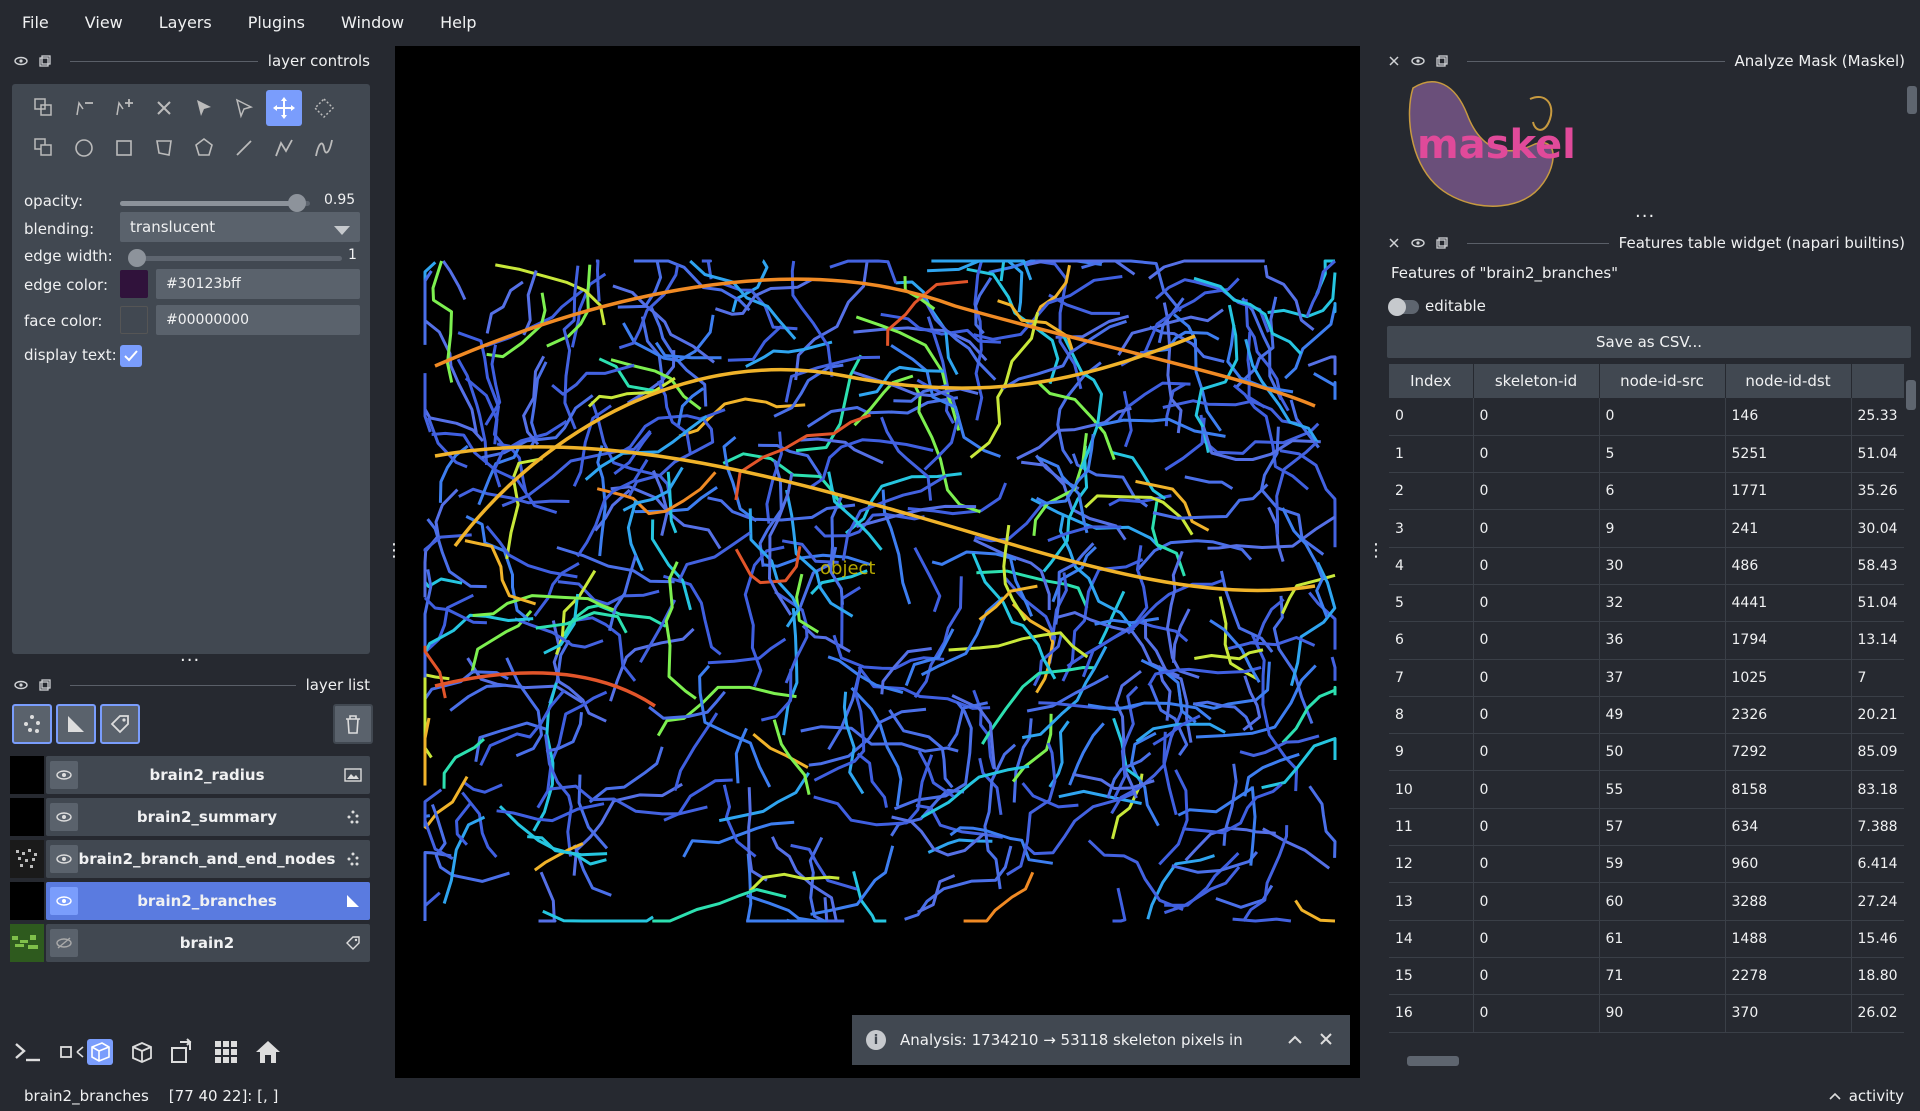 The width and height of the screenshot is (1920, 1111). I want to click on table-cell: 2278, so click(1788, 976).